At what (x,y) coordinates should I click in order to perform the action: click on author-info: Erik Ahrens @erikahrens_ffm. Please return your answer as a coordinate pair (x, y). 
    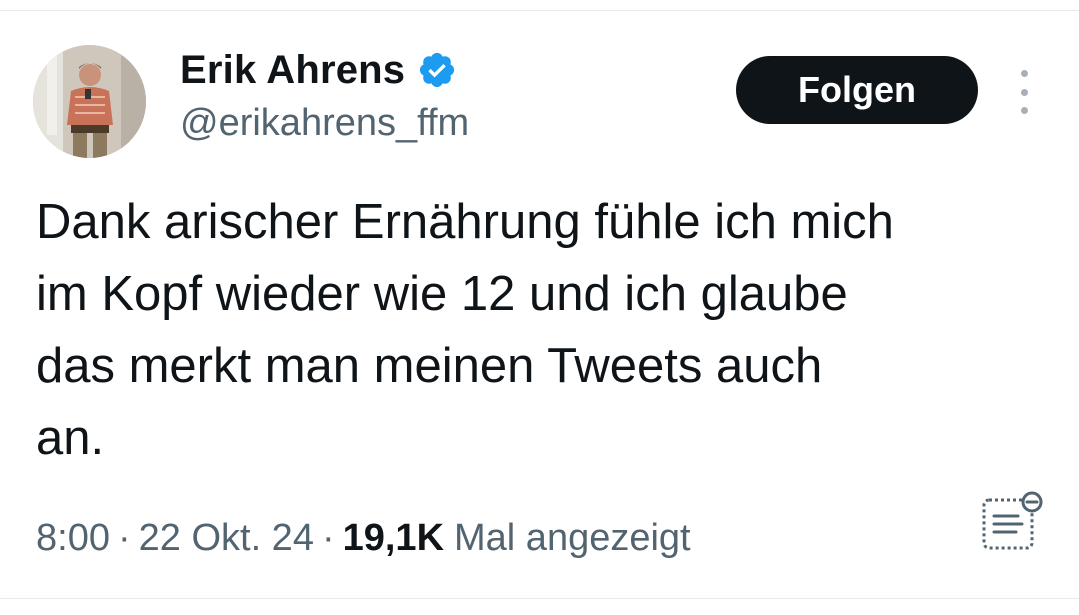
    Looking at the image, I should click on (324, 94).